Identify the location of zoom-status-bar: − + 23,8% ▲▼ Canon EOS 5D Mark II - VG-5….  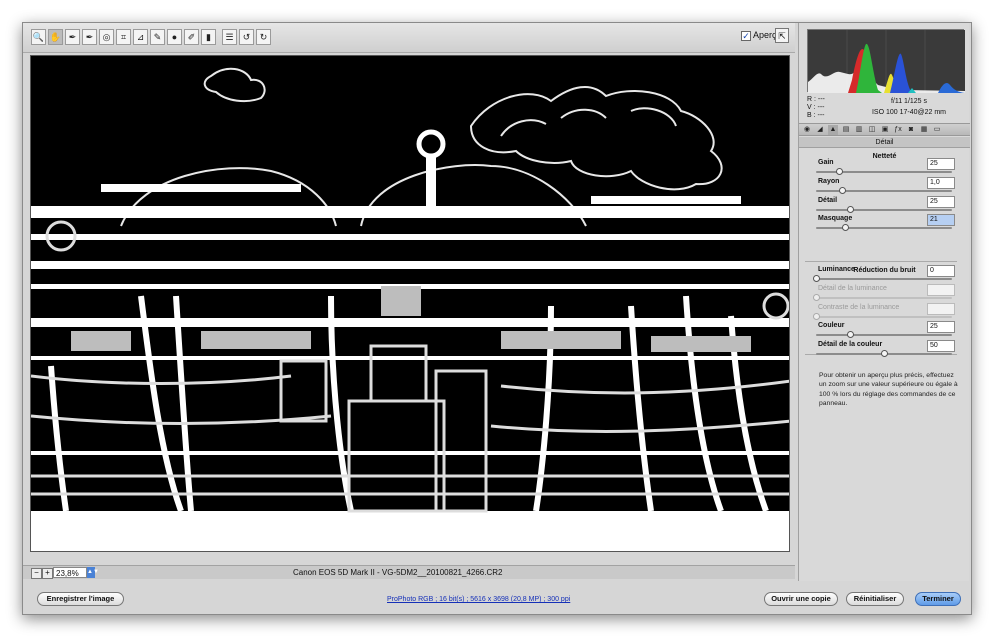
(409, 572).